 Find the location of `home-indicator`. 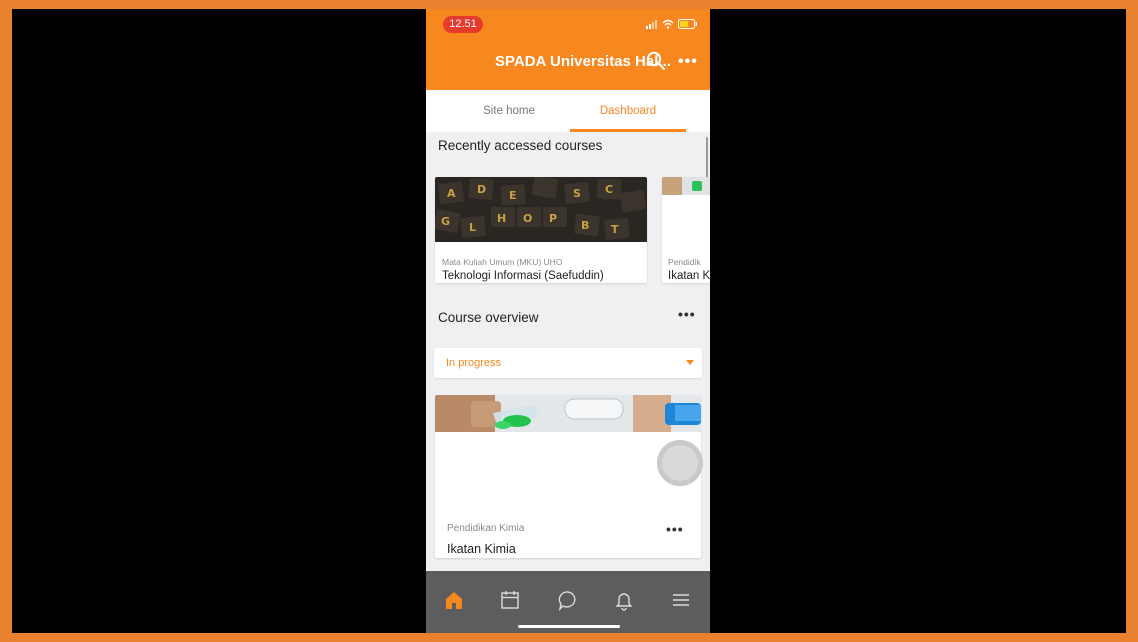

home-indicator is located at coordinates (569, 626).